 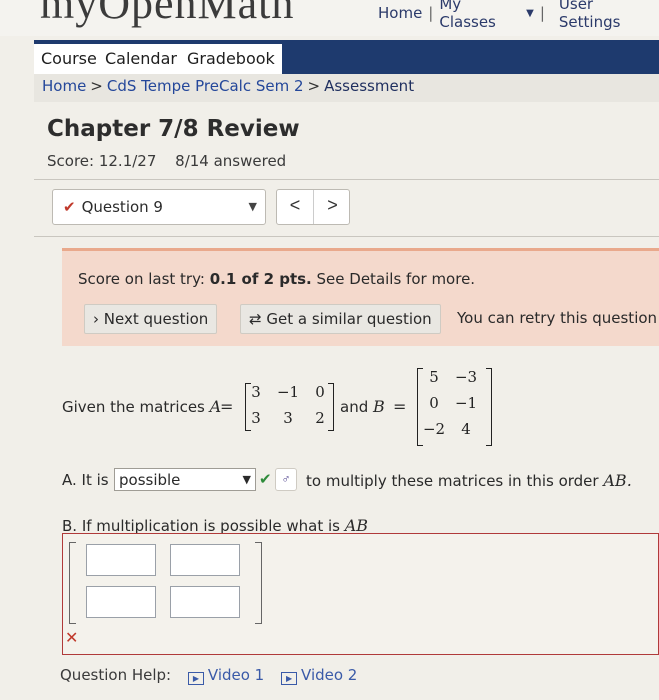 What do you see at coordinates (151, 319) in the screenshot?
I see `next-question-button: › Next question` at bounding box center [151, 319].